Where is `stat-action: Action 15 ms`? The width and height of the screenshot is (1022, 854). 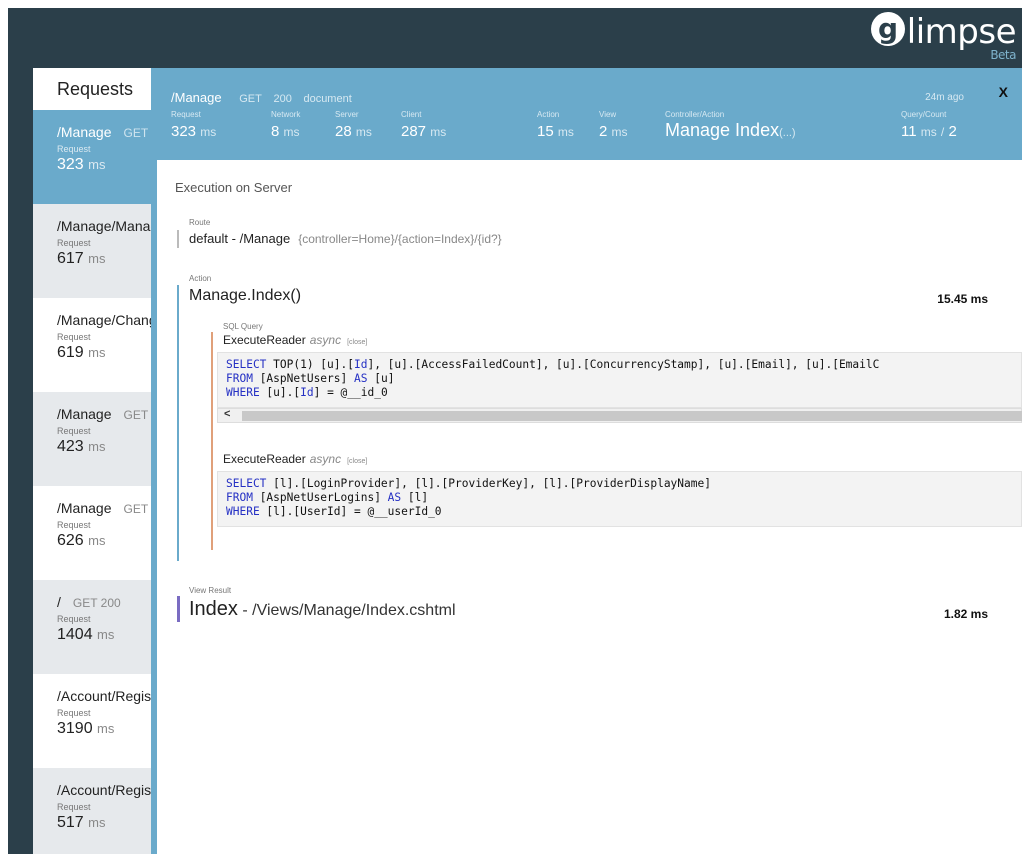
stat-action: Action 15 ms is located at coordinates (555, 125).